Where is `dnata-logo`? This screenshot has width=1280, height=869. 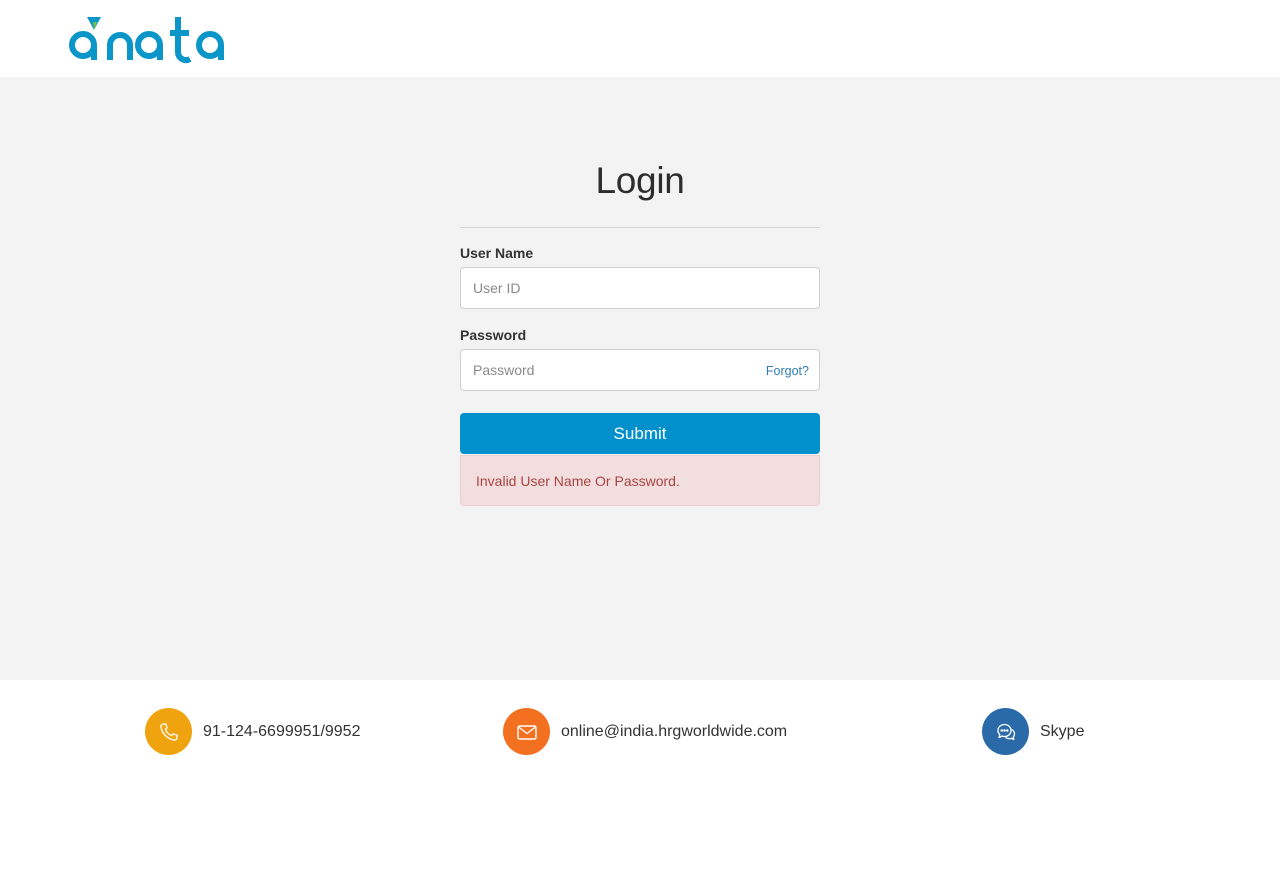
dnata-logo is located at coordinates (152, 39).